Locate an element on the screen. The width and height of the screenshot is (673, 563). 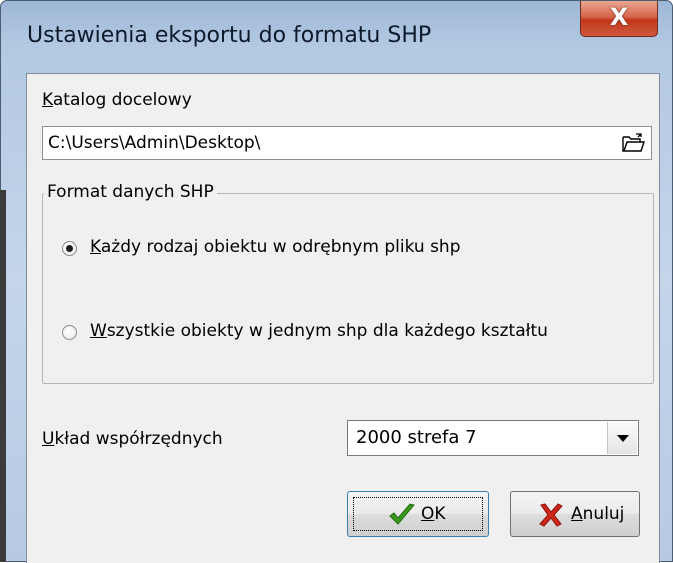
title-bar: Ustawienia eksportu do formatu SHP X is located at coordinates (336, 37).